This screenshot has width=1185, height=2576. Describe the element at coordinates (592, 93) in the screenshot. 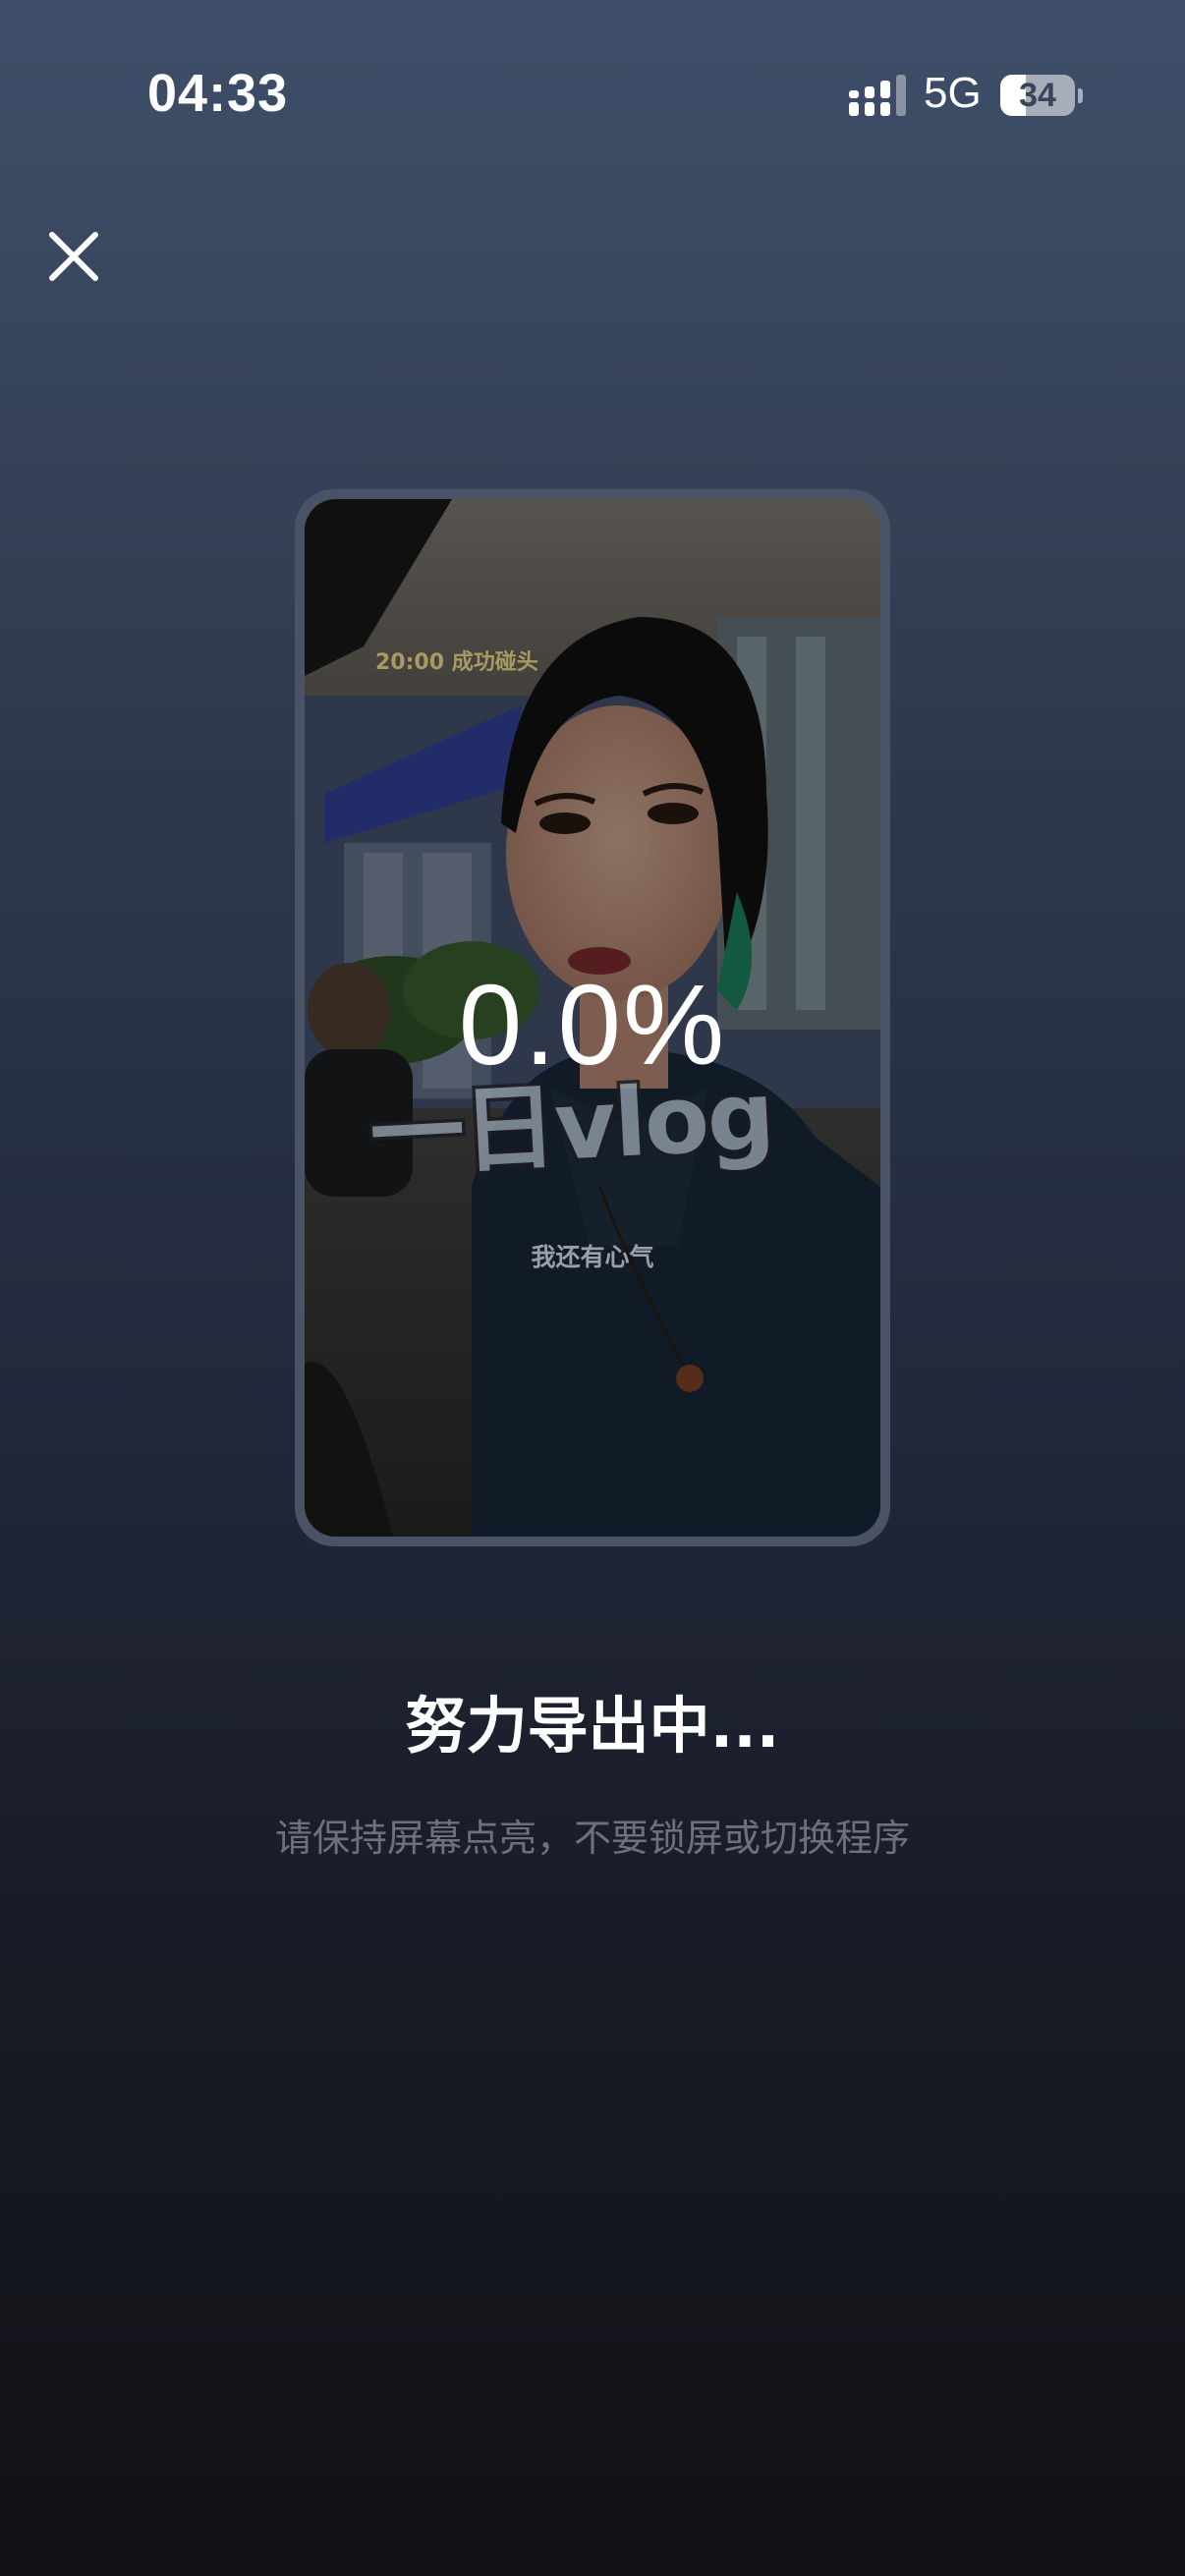

I see `status-bar: 04:33 5G 34` at that location.